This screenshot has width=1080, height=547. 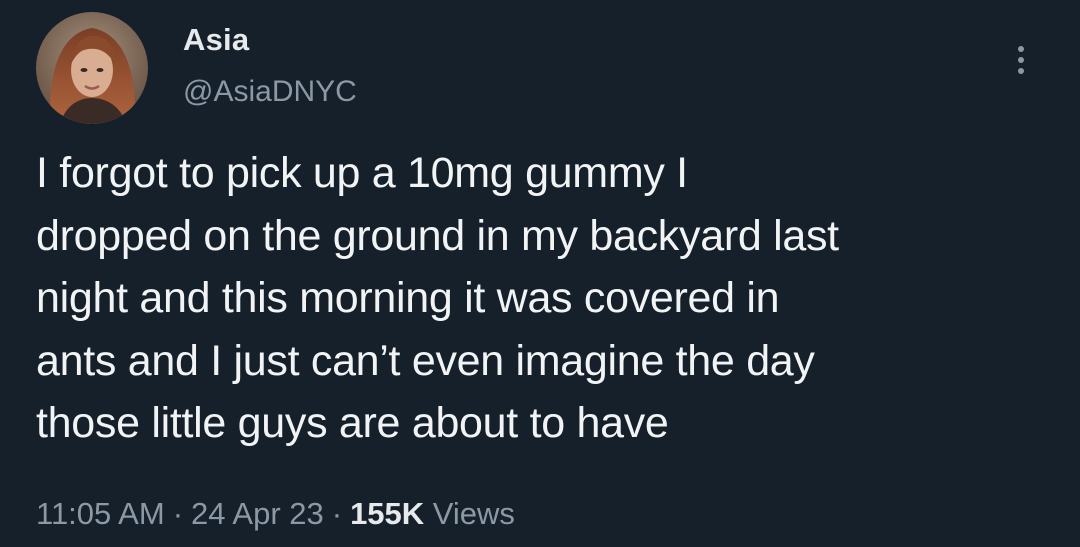 I want to click on views-label: Views, so click(x=474, y=513).